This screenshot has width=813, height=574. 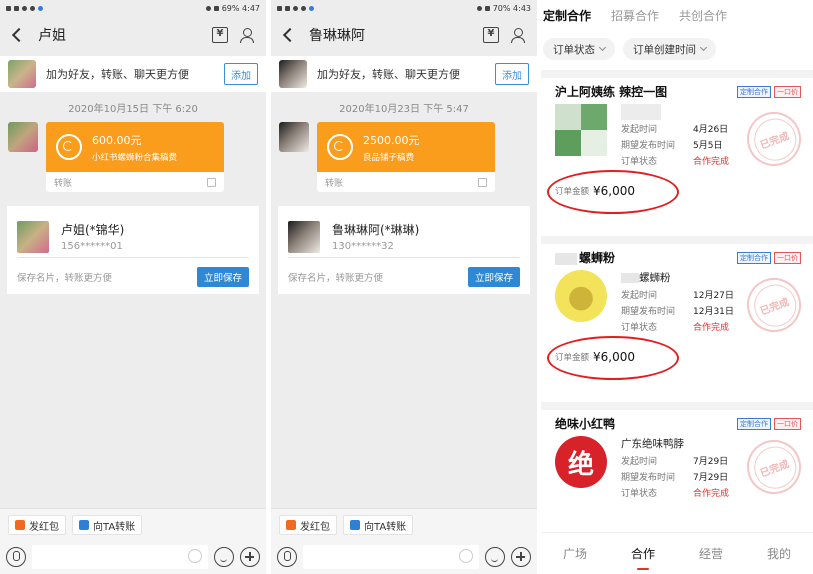 I want to click on transfer-message: 600.00元 小红书螺蛳粉合集稿费 转账, so click(x=135, y=157).